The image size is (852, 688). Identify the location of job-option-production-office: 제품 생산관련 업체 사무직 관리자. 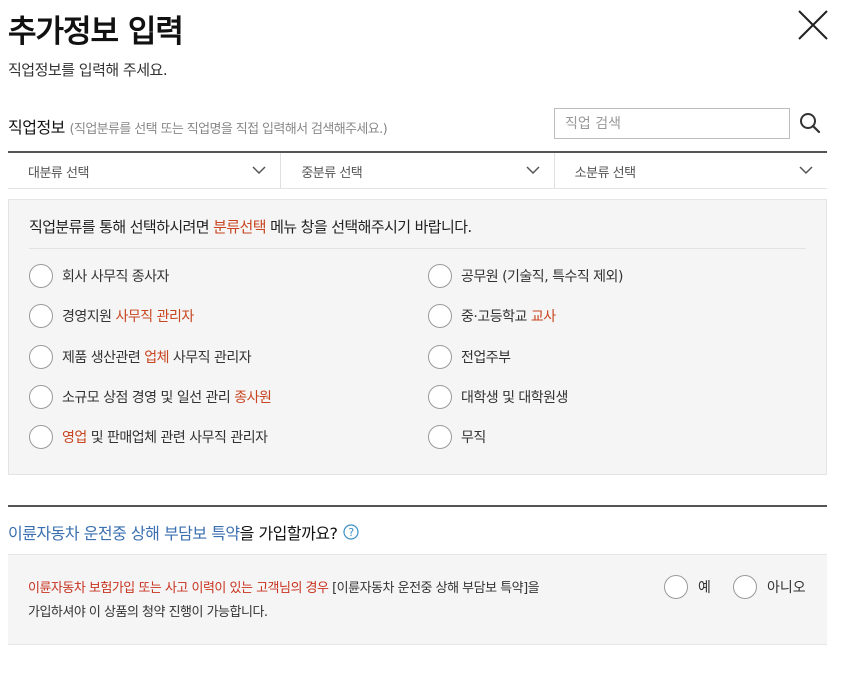
(140, 357).